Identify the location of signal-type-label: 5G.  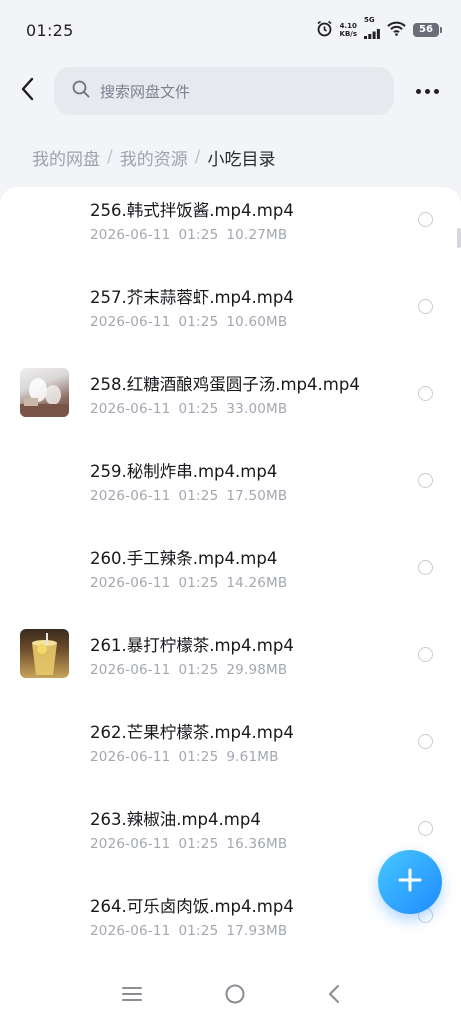
(369, 20).